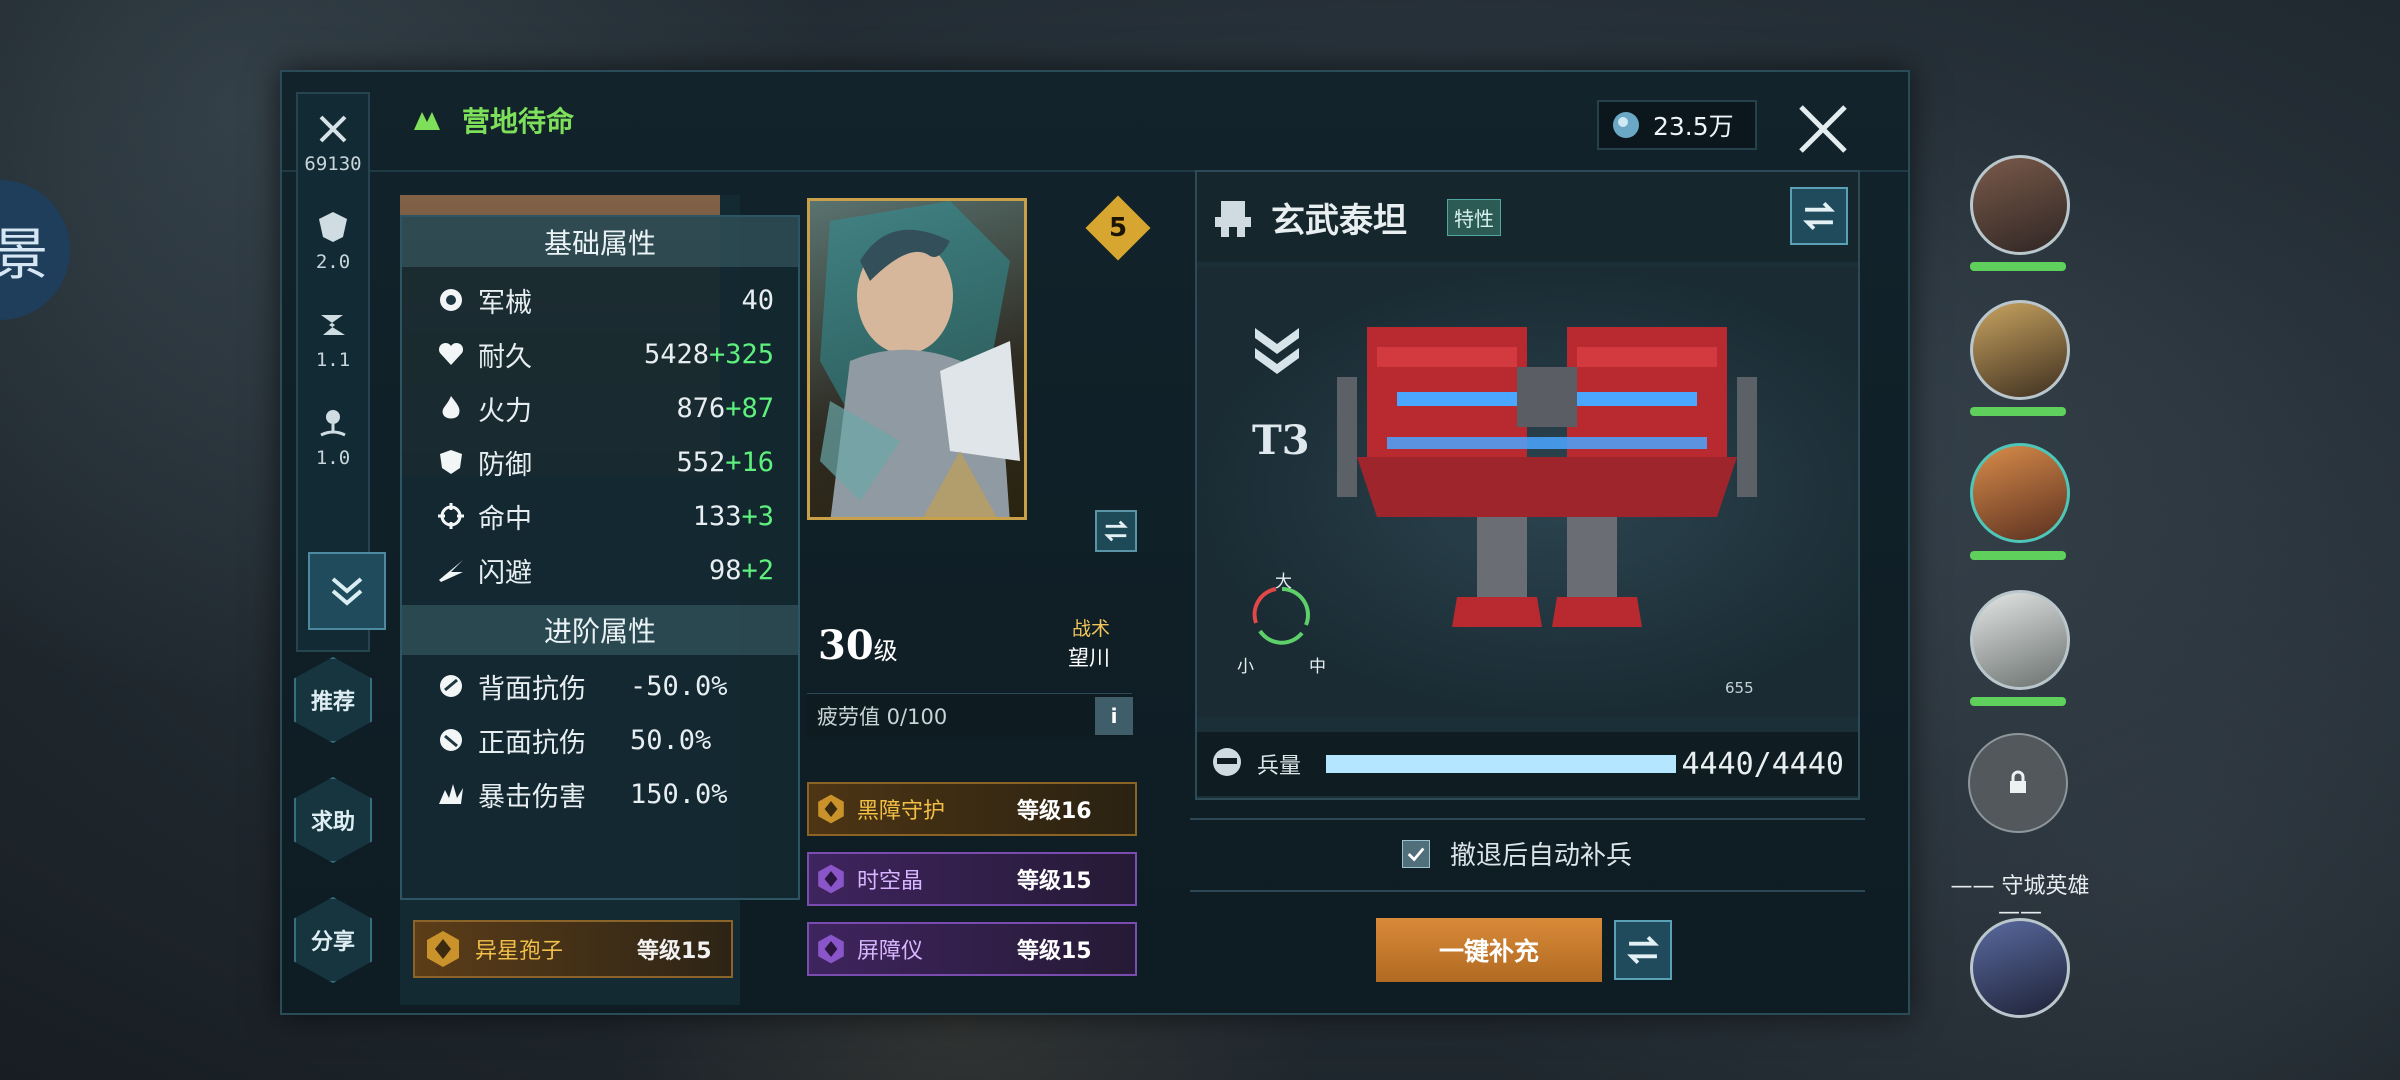  I want to click on rail-stat-value: 2.0, so click(333, 262).